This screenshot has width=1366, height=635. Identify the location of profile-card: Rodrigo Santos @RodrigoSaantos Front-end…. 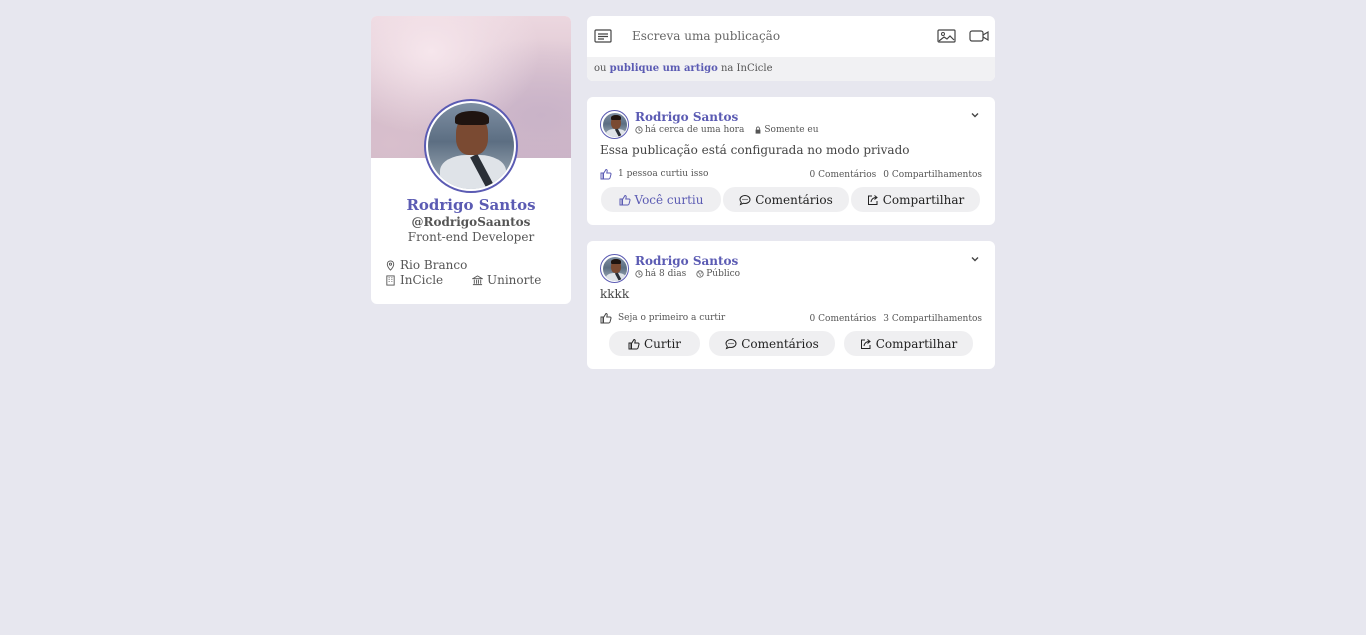
(471, 160).